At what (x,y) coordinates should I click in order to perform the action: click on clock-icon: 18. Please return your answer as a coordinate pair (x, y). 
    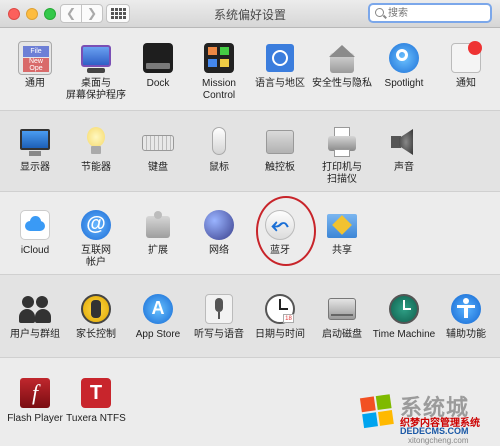
    Looking at the image, I should click on (280, 309).